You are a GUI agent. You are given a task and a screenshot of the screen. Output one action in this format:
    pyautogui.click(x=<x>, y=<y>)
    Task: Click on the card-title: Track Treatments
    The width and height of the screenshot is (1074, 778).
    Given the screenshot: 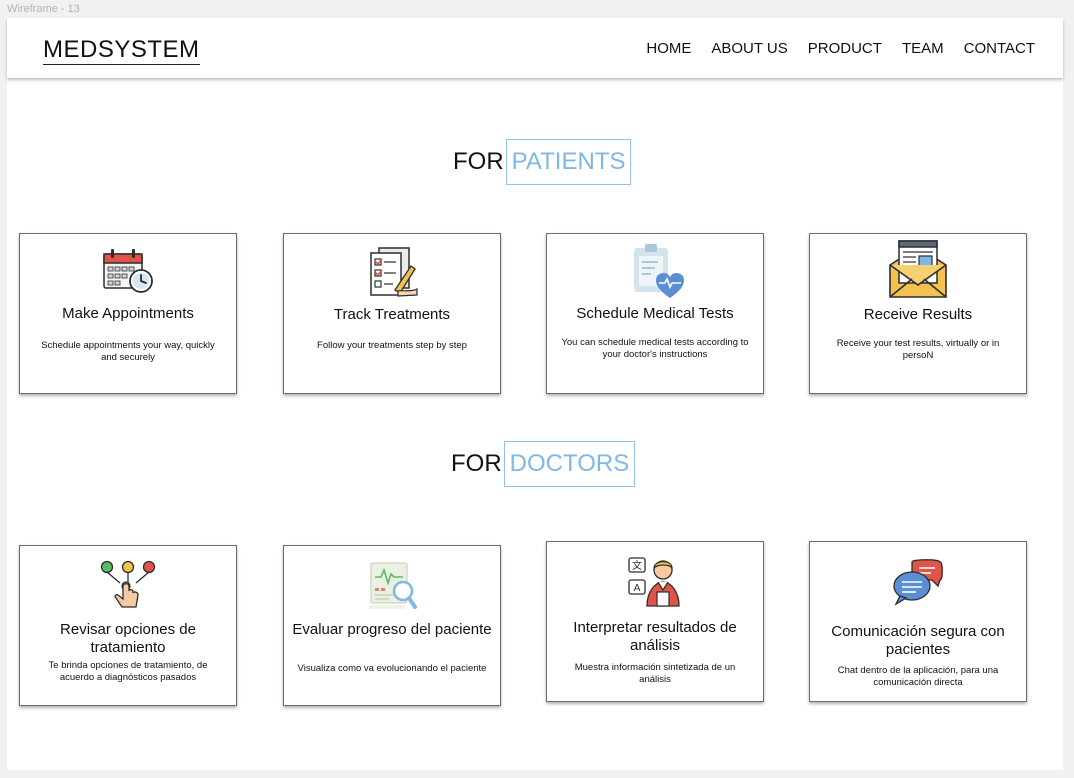 What is the action you would take?
    pyautogui.click(x=392, y=314)
    